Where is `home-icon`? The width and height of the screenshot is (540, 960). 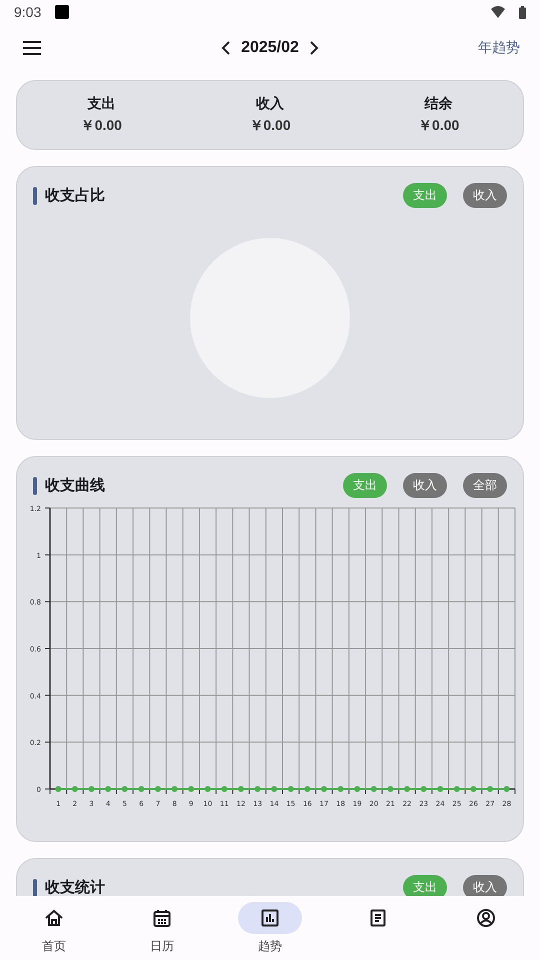 home-icon is located at coordinates (54, 918).